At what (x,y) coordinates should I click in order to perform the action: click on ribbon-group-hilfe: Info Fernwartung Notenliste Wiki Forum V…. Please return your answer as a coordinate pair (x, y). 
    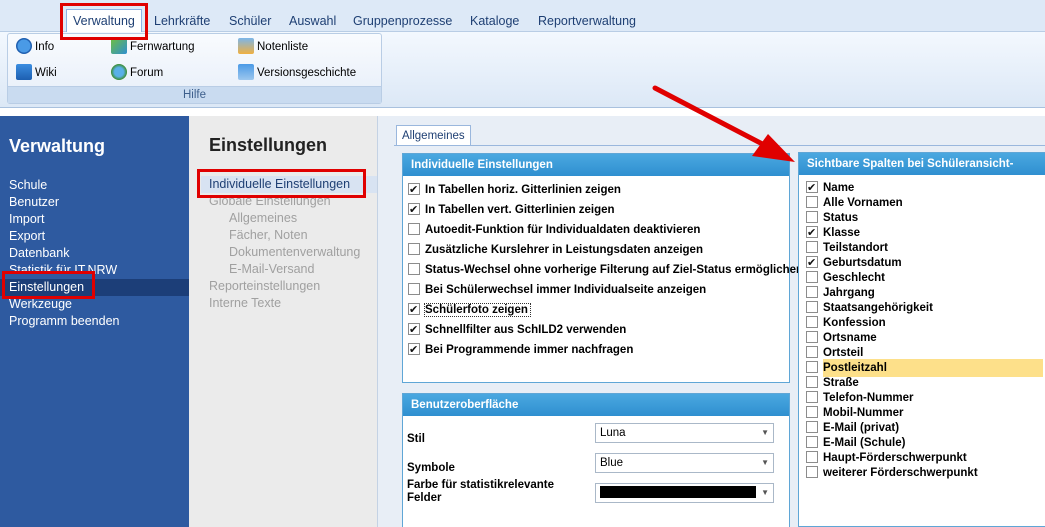
    Looking at the image, I should click on (194, 68).